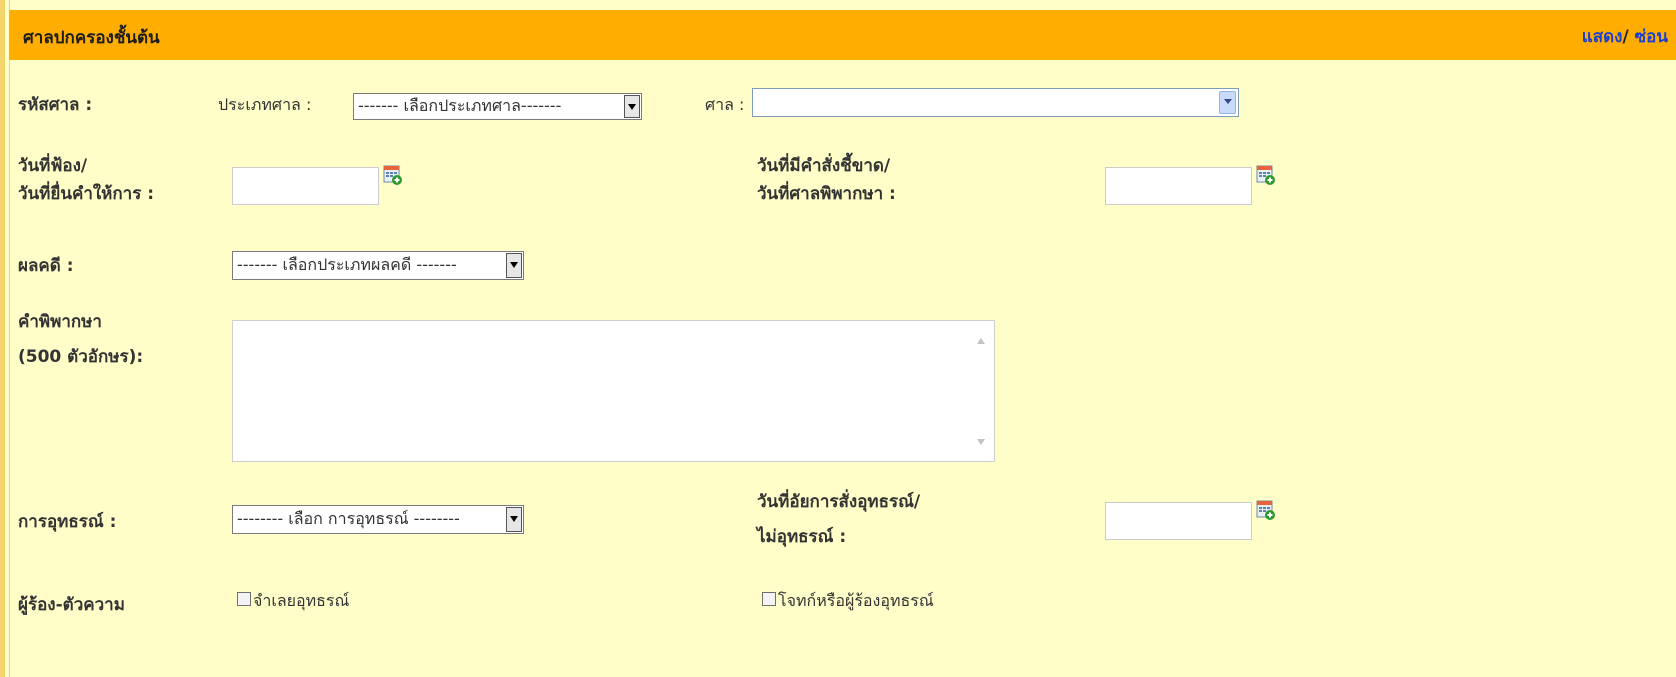 The height and width of the screenshot is (677, 1676). What do you see at coordinates (55, 105) in the screenshot?
I see `court-code-label: รหัสศาล :` at bounding box center [55, 105].